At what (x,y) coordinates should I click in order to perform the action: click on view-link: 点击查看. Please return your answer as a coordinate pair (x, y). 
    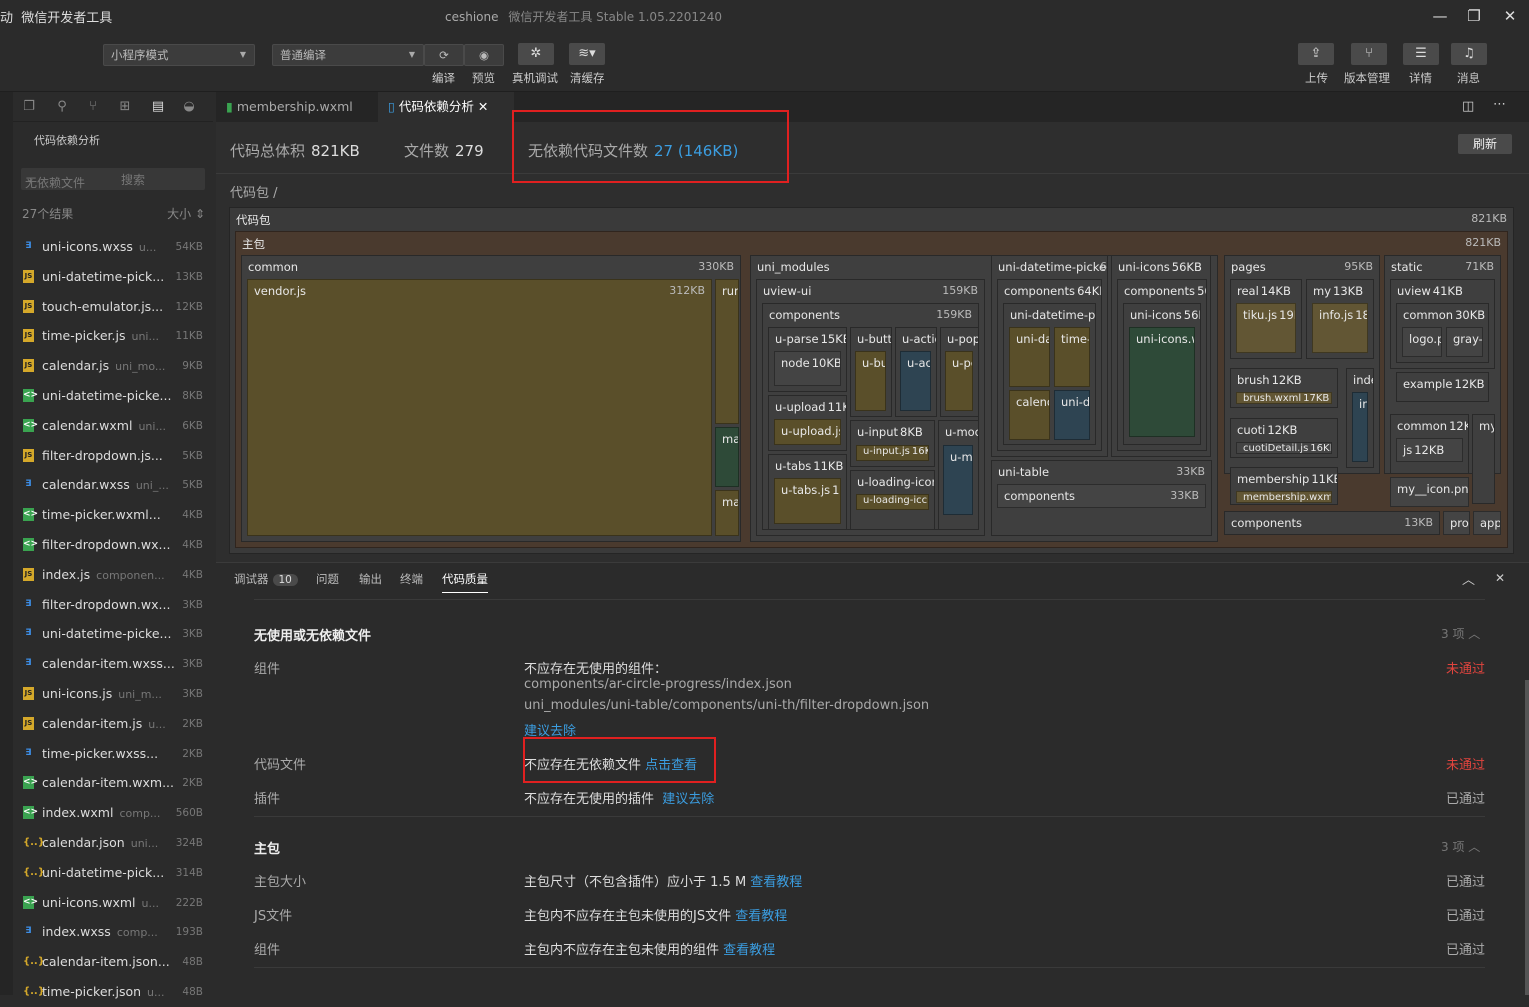
    Looking at the image, I should click on (671, 765).